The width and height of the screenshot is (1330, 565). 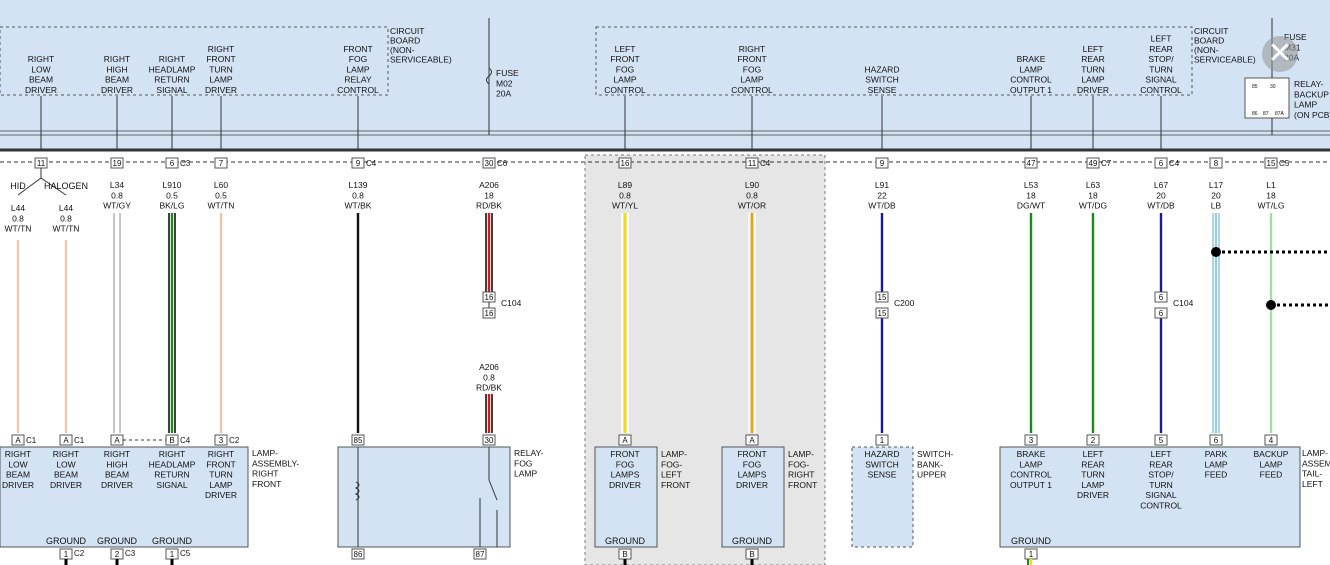 What do you see at coordinates (882, 464) in the screenshot?
I see `switch-func-label: SWITCH` at bounding box center [882, 464].